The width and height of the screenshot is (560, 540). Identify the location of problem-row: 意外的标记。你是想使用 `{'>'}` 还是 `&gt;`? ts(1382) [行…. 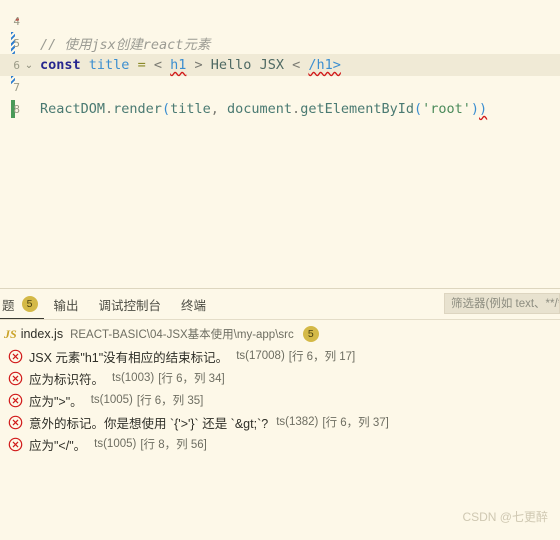
(280, 422).